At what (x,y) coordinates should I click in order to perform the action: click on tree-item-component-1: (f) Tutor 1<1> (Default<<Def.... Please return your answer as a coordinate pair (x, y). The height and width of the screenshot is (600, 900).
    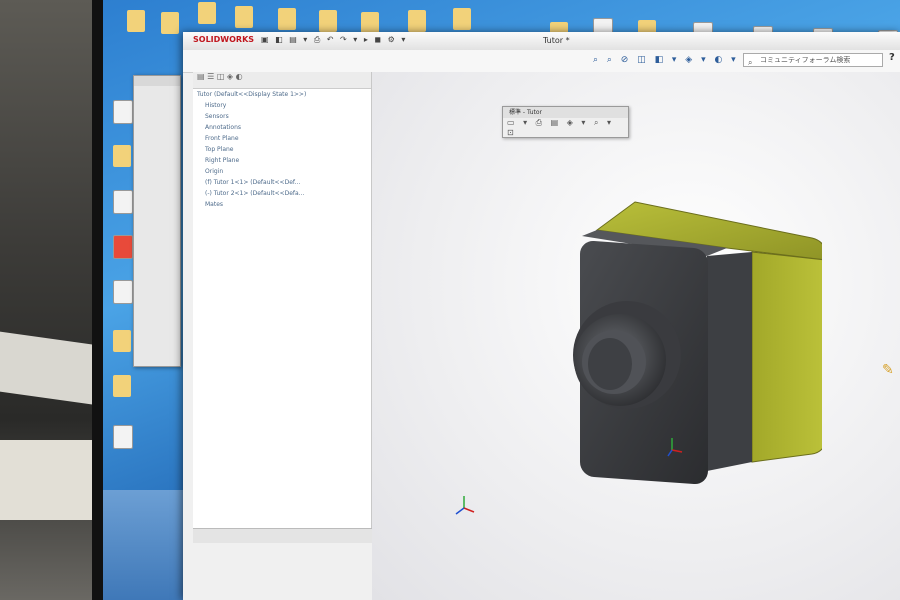
    Looking at the image, I should click on (282, 182).